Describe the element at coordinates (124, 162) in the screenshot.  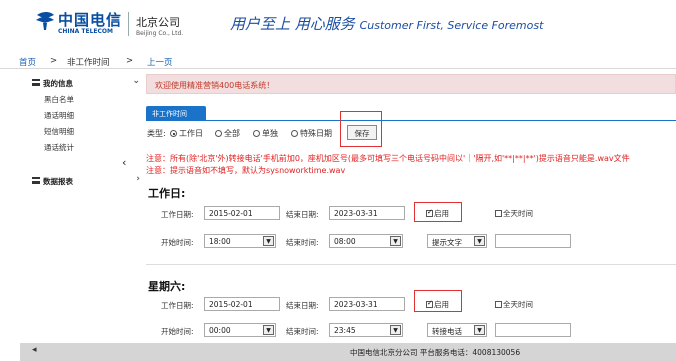
I see `sidebar-collapse-icon: ‹` at that location.